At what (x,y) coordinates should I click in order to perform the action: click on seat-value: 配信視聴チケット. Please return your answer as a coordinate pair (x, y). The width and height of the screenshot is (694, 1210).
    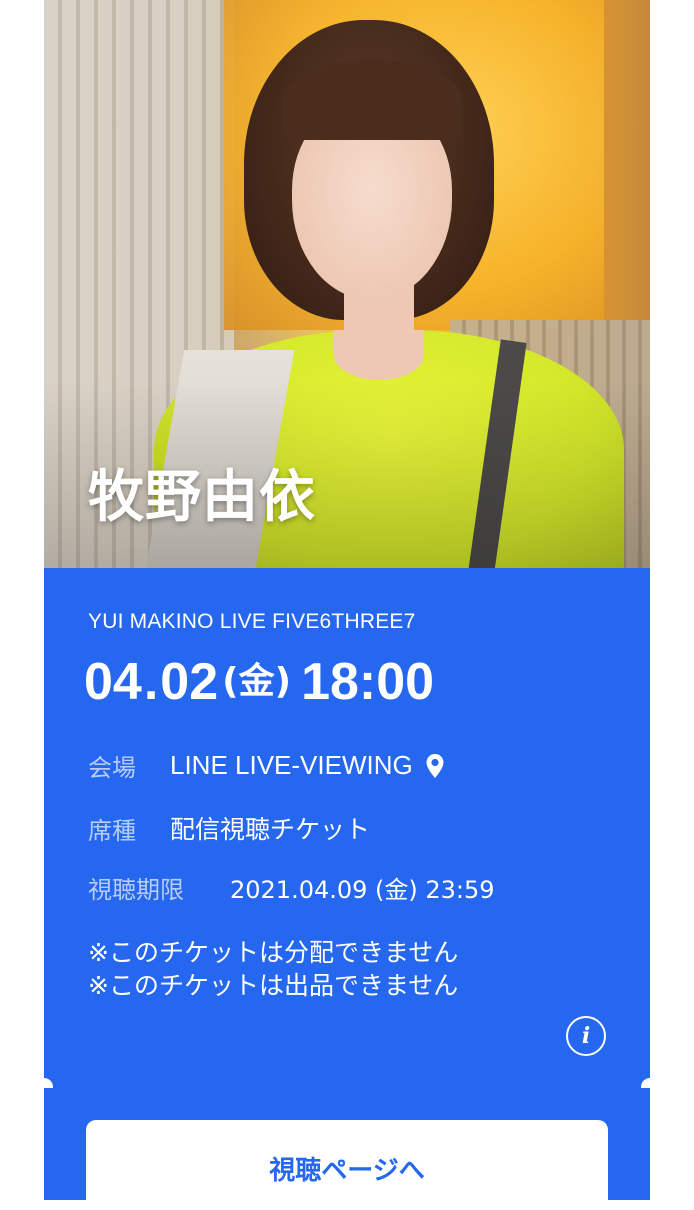
    Looking at the image, I should click on (270, 829).